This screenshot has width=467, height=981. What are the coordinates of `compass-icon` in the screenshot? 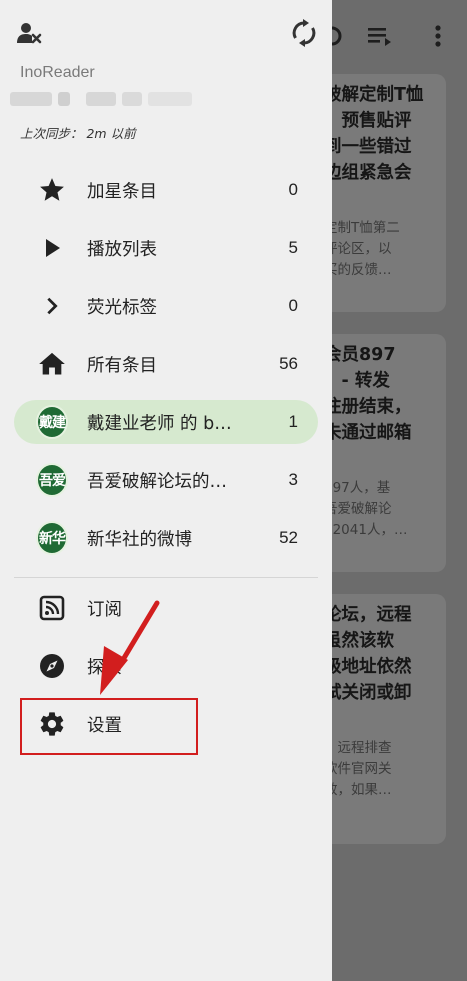 It's located at (52, 666).